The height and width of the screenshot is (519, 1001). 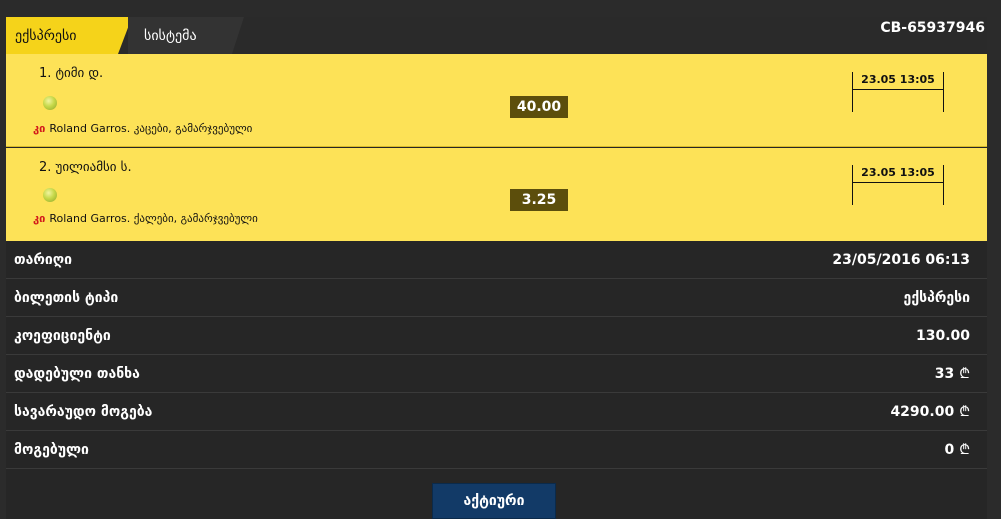 I want to click on ticket-id: CB-65937946, so click(x=932, y=28).